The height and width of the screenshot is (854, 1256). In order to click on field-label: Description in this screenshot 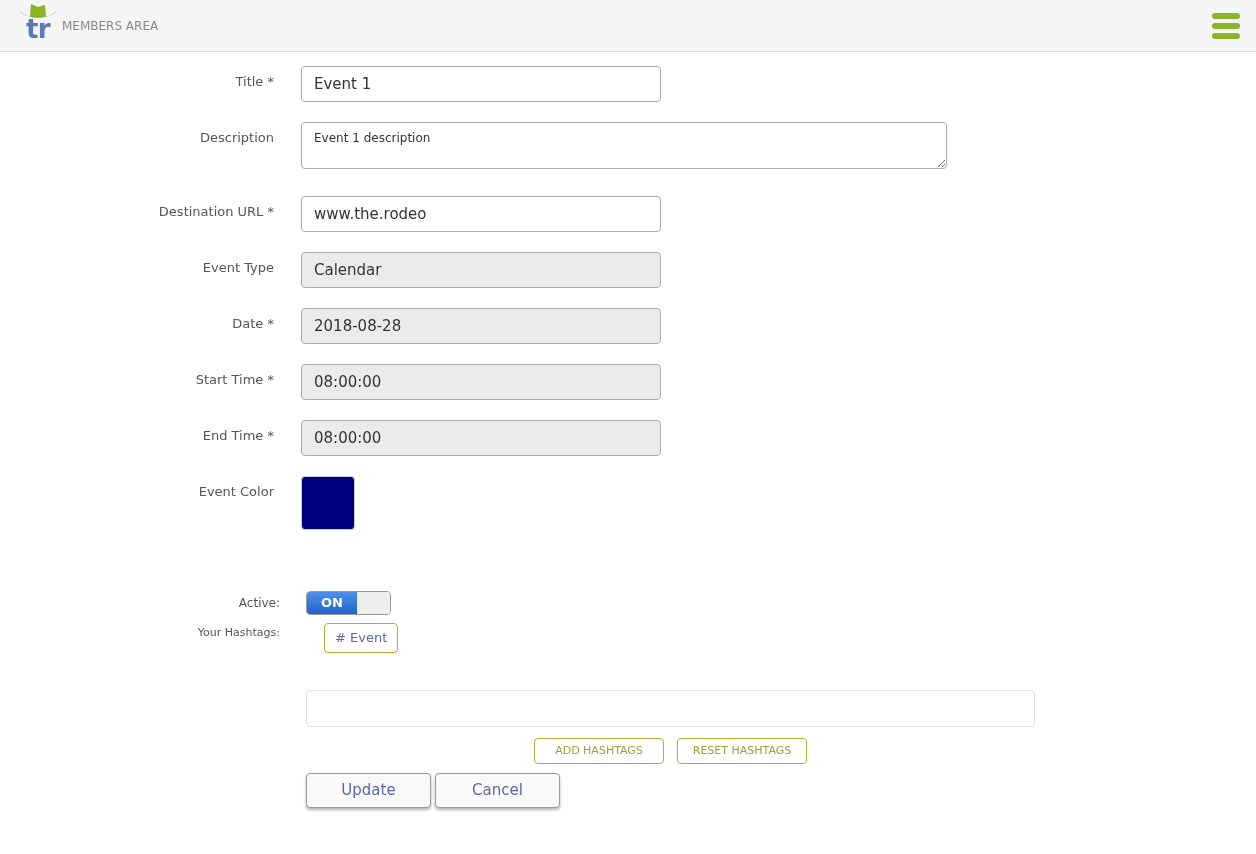, I will do `click(236, 138)`.